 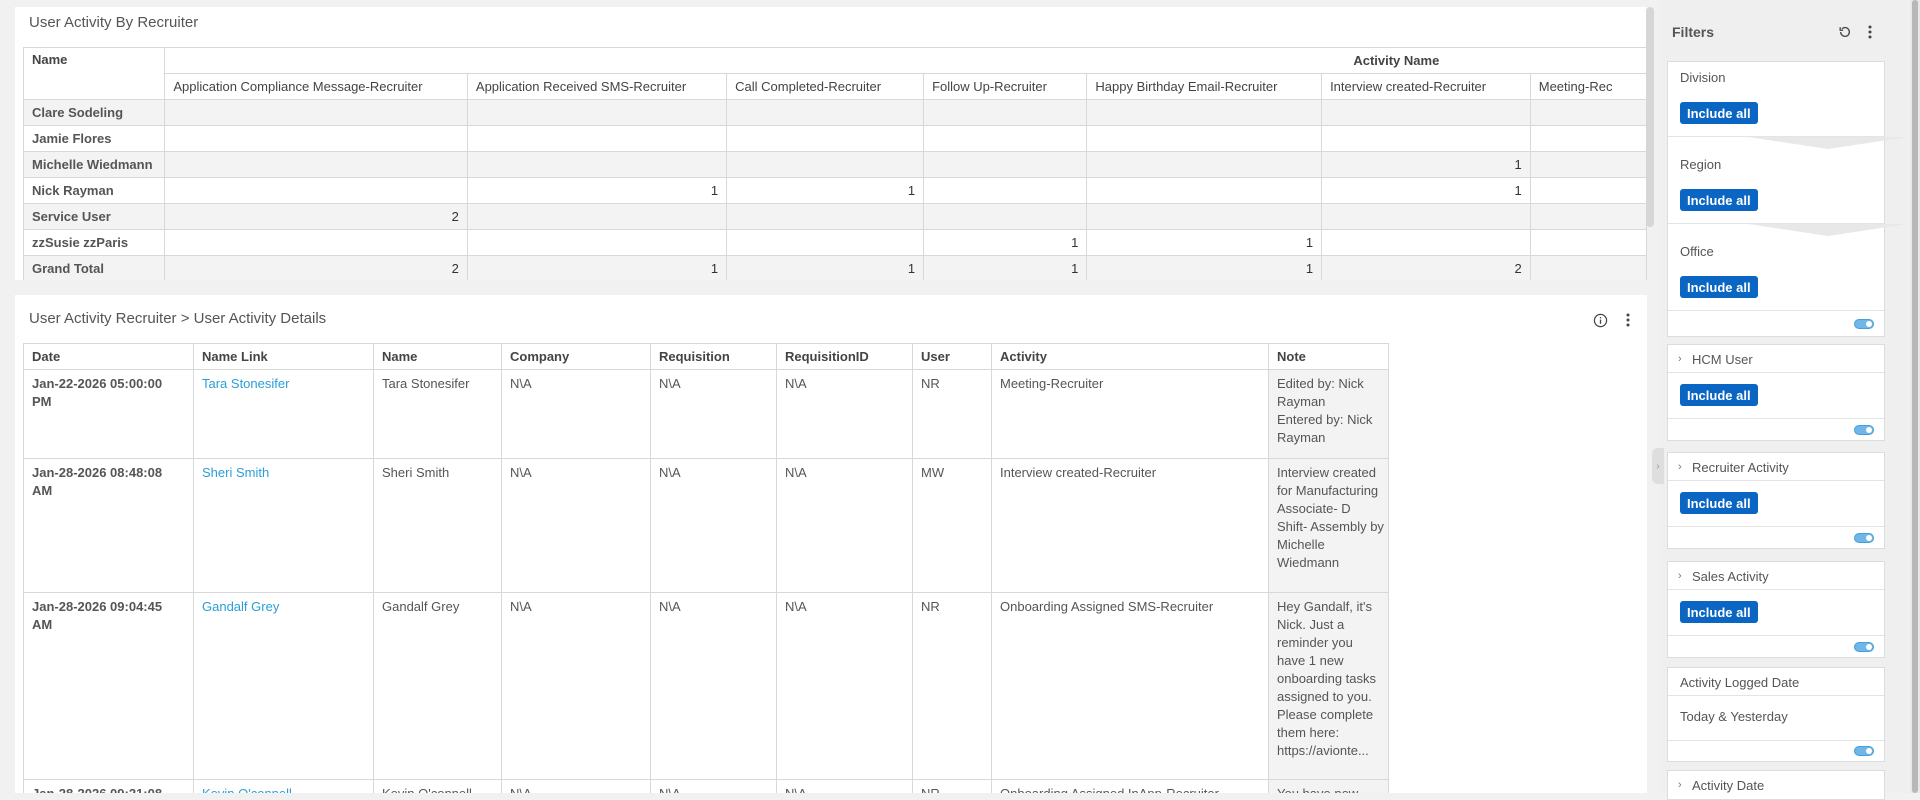 I want to click on details-column-header: Requisition, so click(x=713, y=356).